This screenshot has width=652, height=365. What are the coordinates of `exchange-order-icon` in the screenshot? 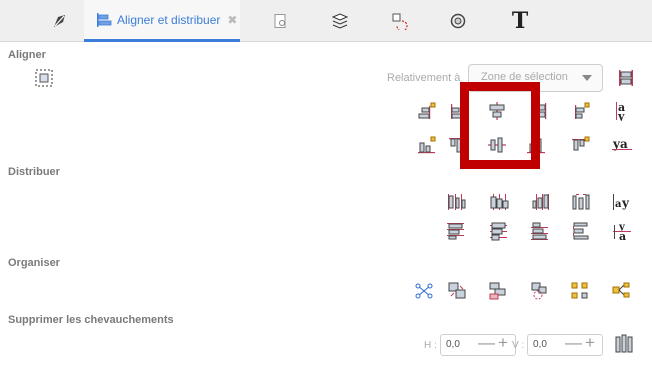 It's located at (497, 291).